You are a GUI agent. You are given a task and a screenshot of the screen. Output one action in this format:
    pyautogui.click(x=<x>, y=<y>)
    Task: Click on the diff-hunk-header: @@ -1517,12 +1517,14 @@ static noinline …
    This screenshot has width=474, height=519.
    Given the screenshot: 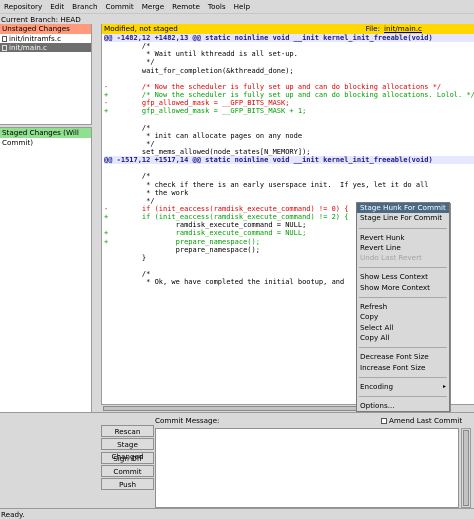 What is the action you would take?
    pyautogui.click(x=289, y=160)
    